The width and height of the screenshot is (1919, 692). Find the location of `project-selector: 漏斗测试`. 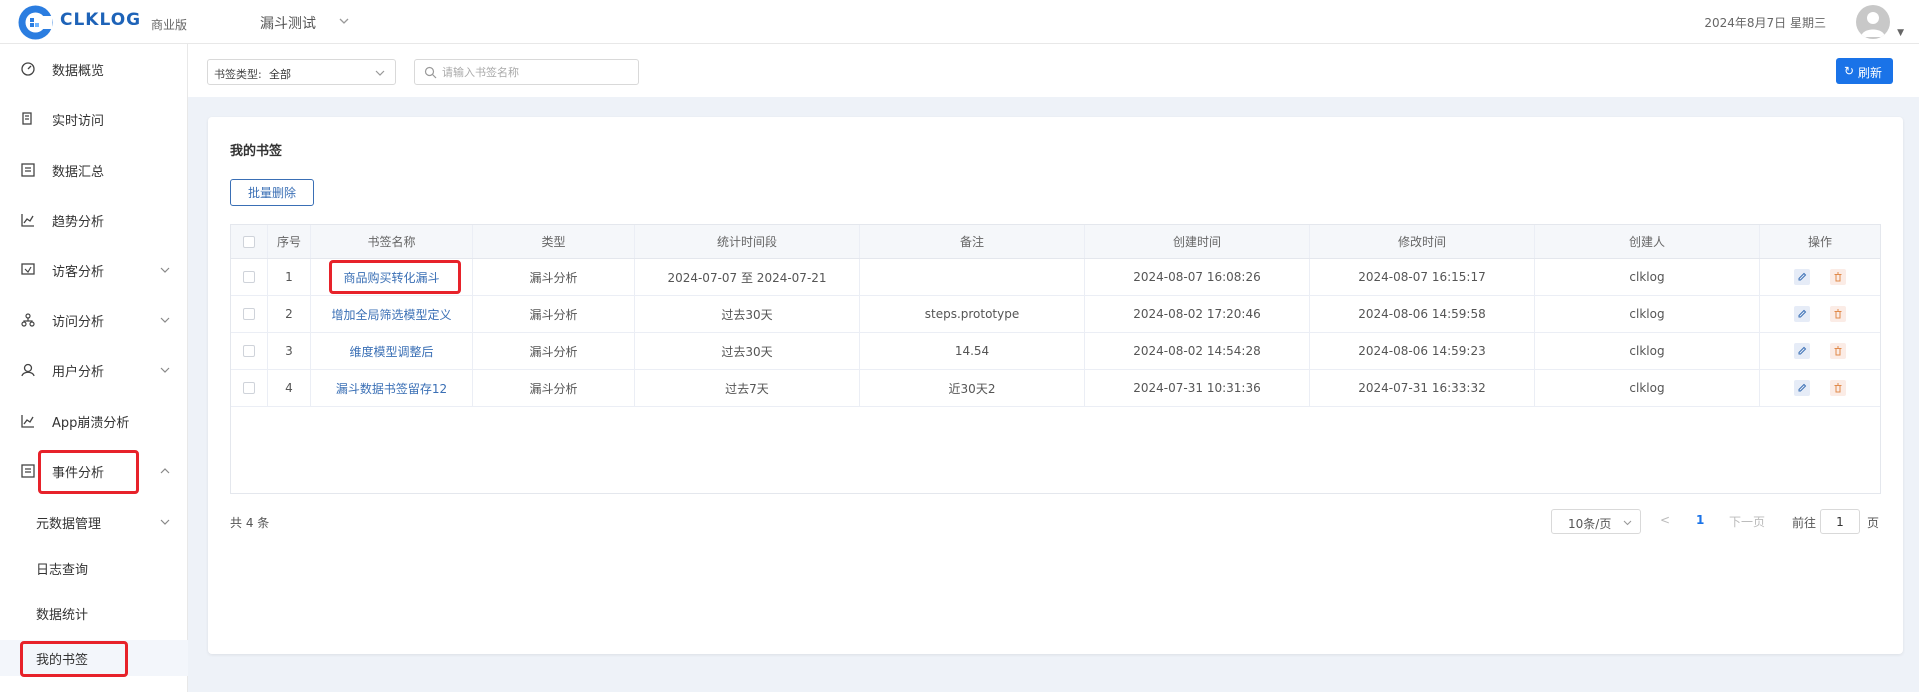

project-selector: 漏斗测试 is located at coordinates (288, 23).